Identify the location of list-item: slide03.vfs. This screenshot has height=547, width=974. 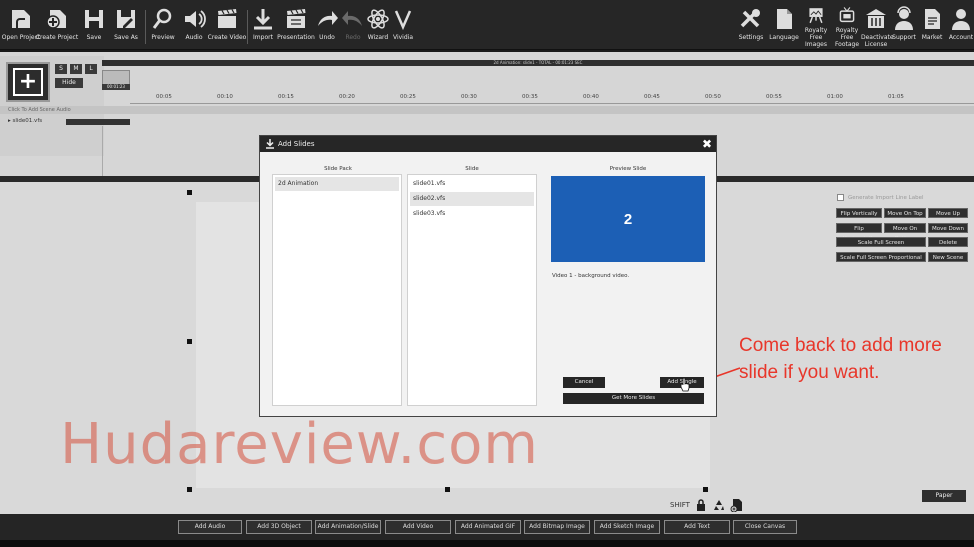
(472, 214).